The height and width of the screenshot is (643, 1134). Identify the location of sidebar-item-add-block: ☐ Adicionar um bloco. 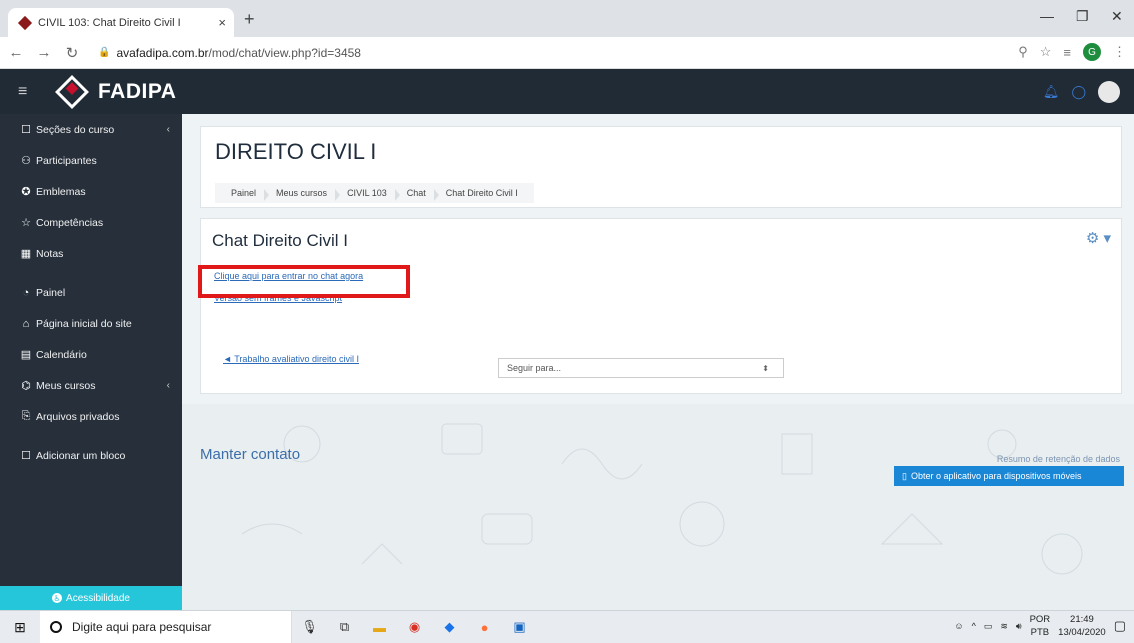
(91, 455).